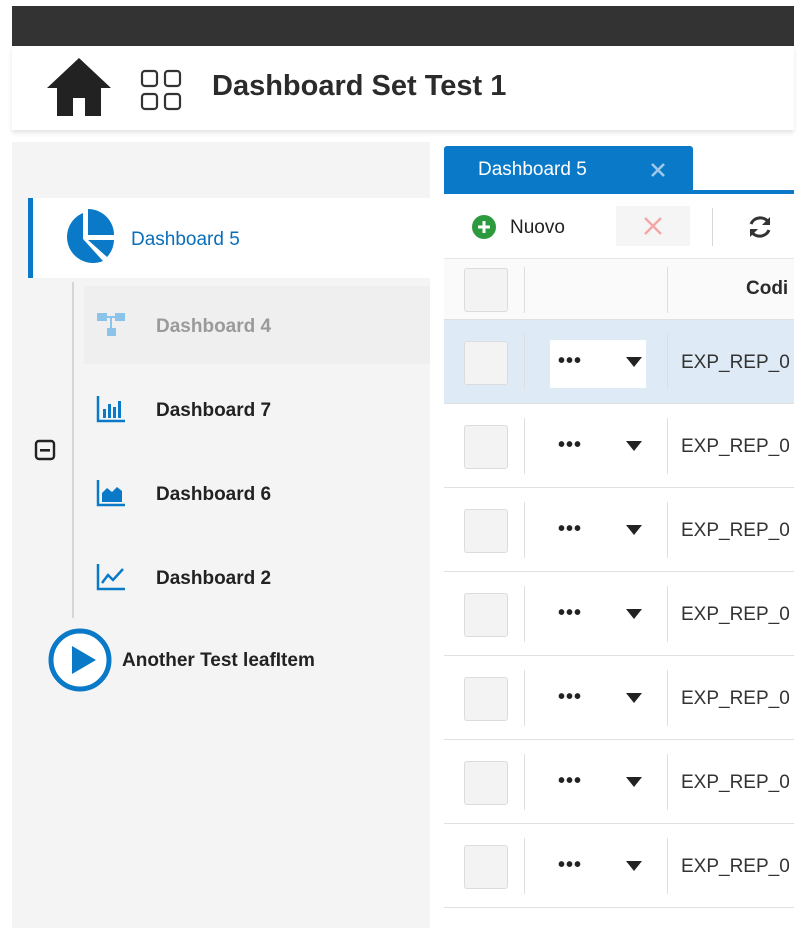 Image resolution: width=806 pixels, height=928 pixels. I want to click on sidebar-item-dashboard-2: Dashboard 2, so click(257, 577).